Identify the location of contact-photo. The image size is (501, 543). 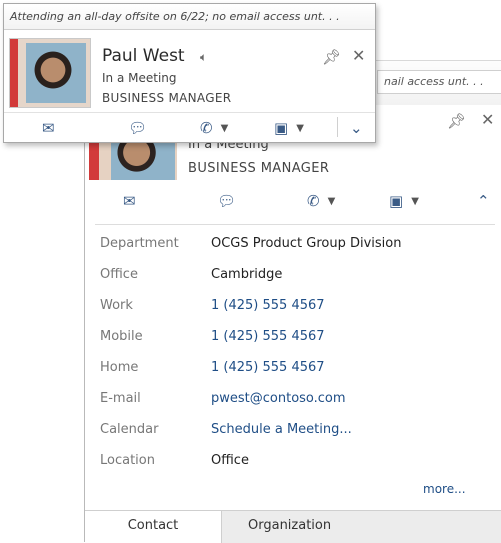
(50, 73).